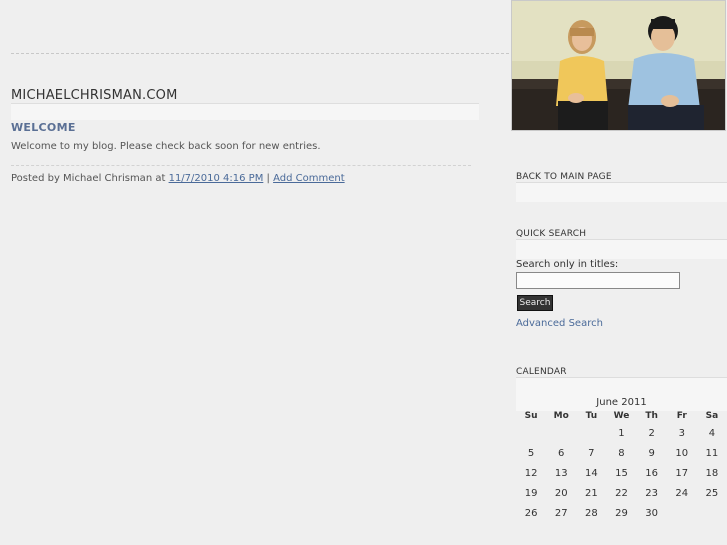 This screenshot has width=727, height=545. Describe the element at coordinates (531, 453) in the screenshot. I see `calendar-day: 5` at that location.